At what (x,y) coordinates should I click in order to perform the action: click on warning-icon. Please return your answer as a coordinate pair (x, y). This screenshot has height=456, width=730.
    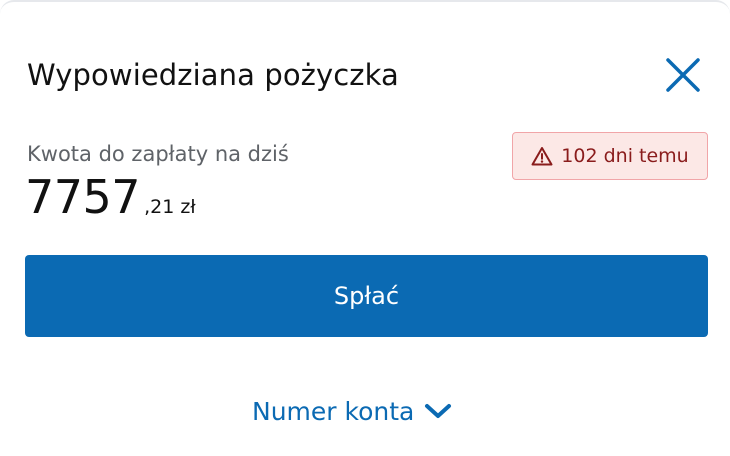
    Looking at the image, I should click on (542, 156).